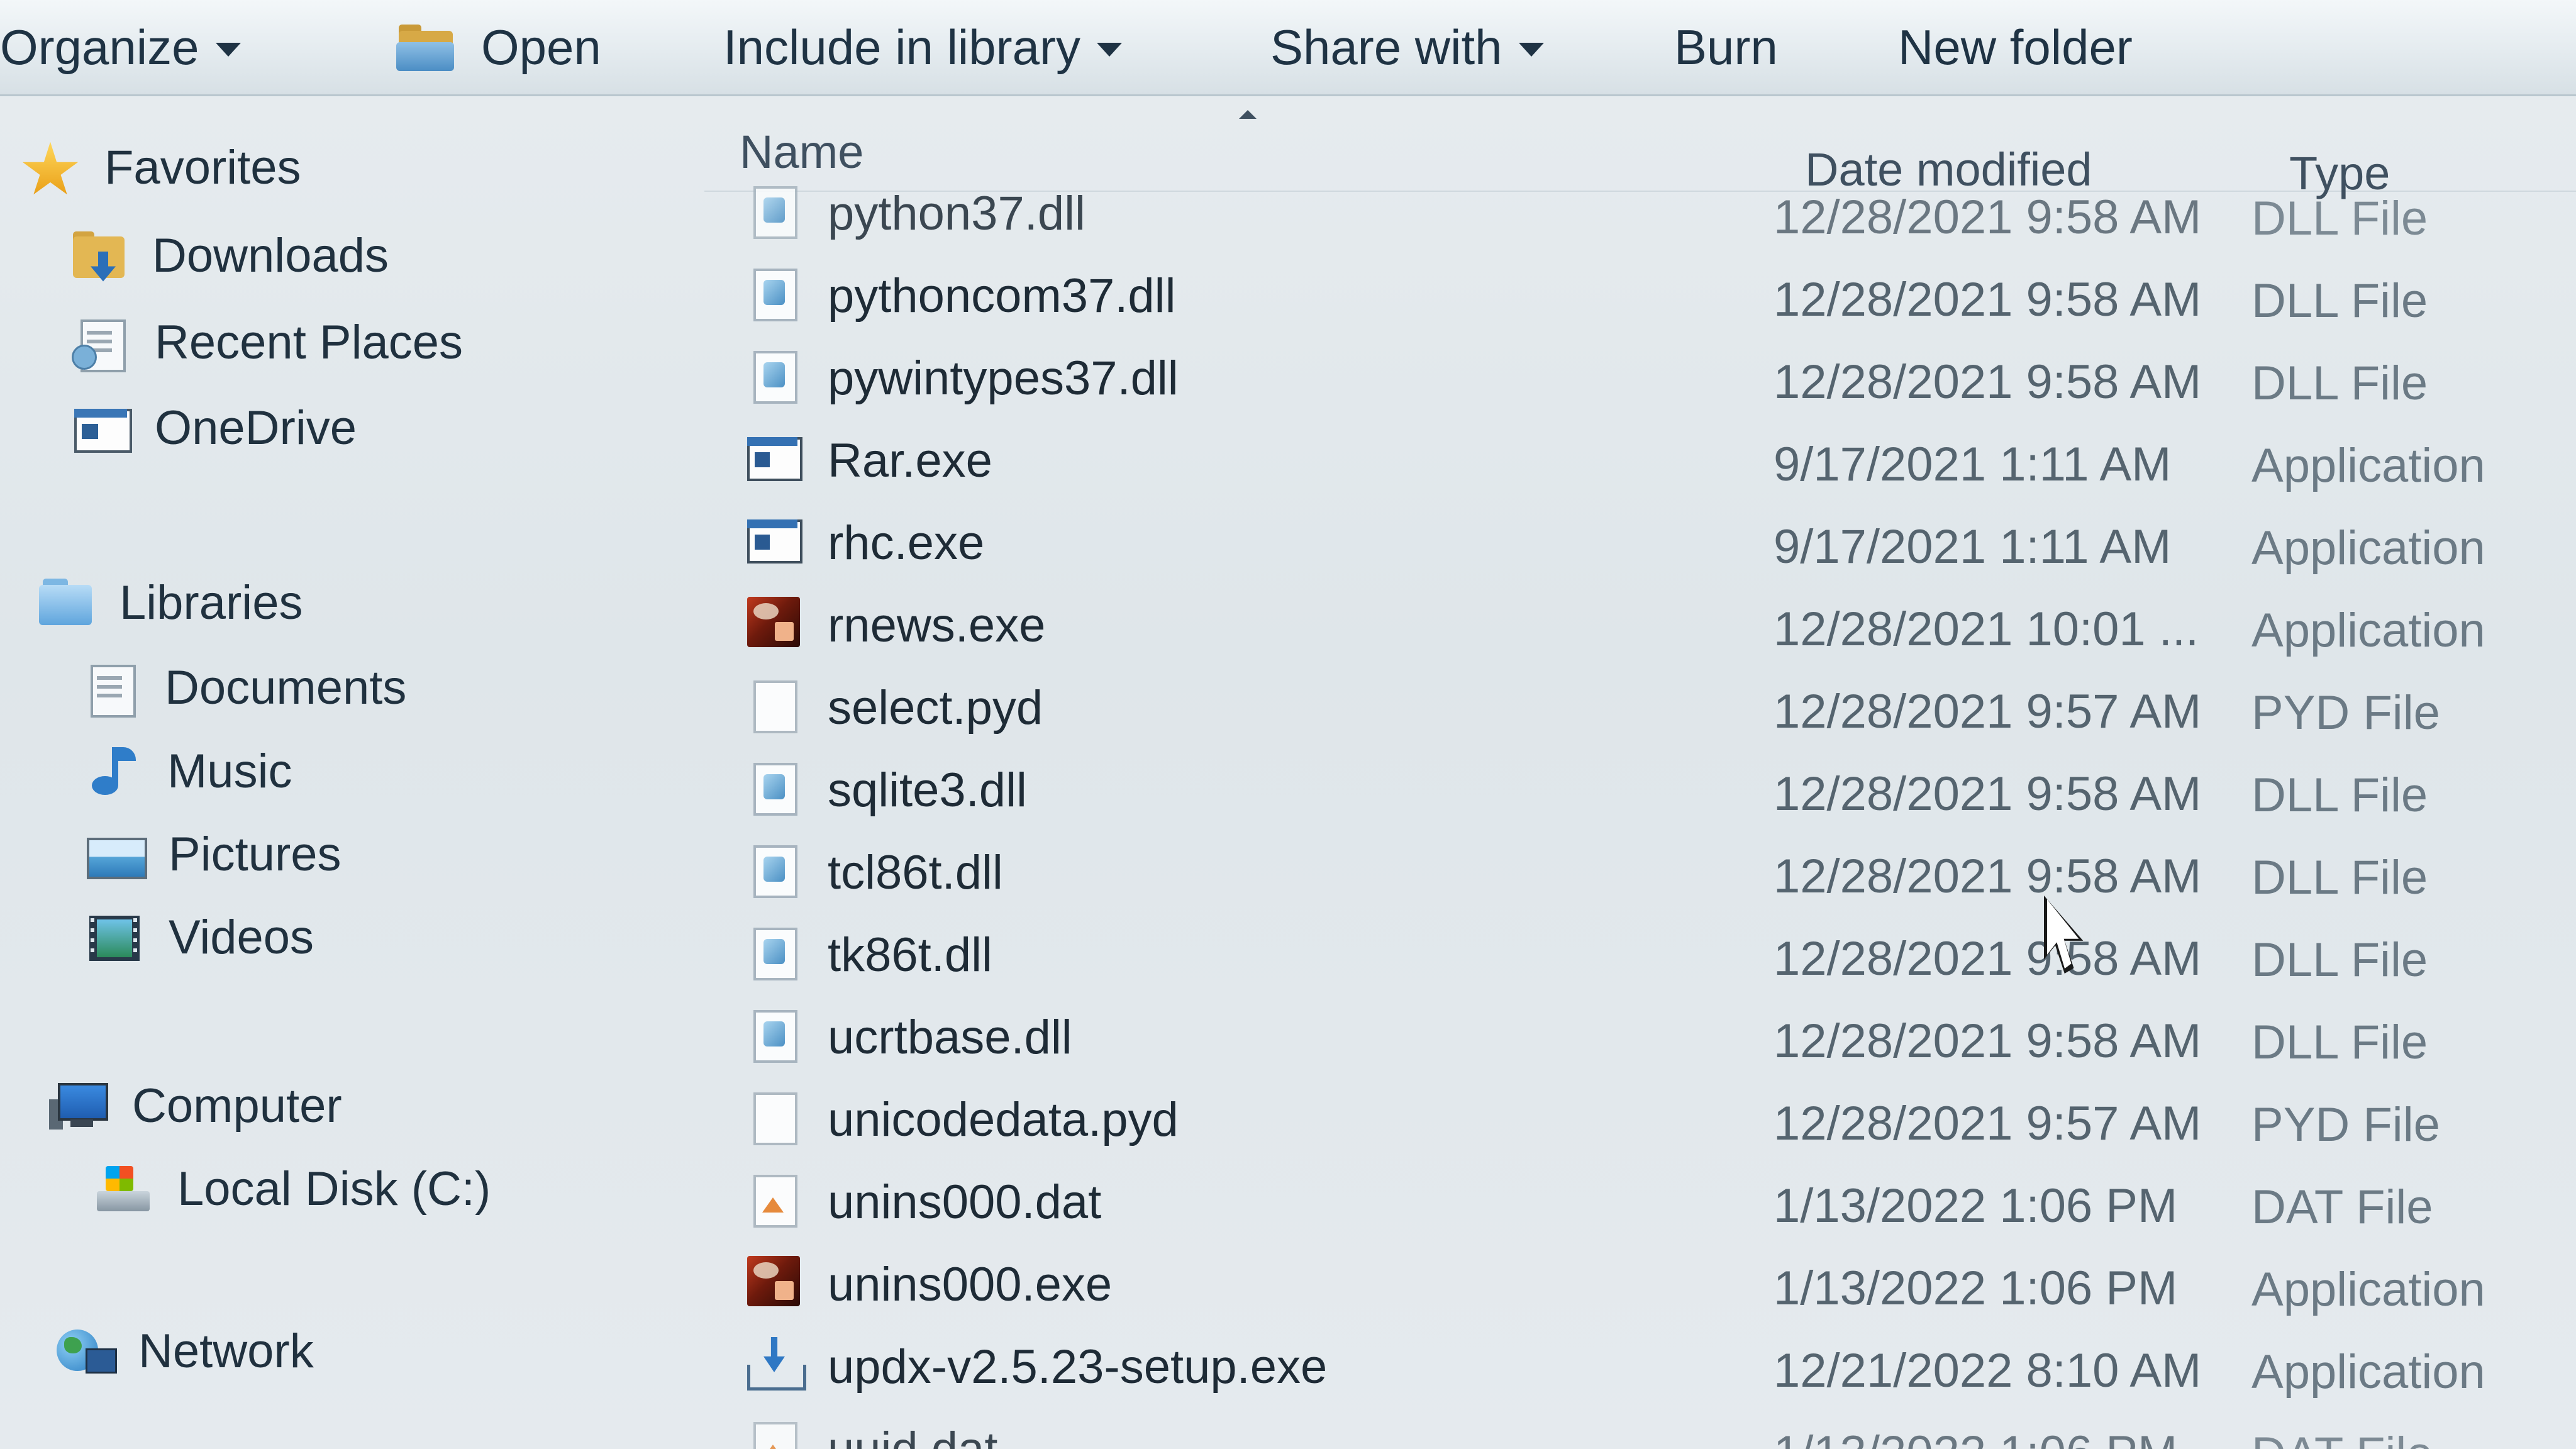 The image size is (2576, 1449). Describe the element at coordinates (169, 602) in the screenshot. I see `nav-libraries: Libraries` at that location.